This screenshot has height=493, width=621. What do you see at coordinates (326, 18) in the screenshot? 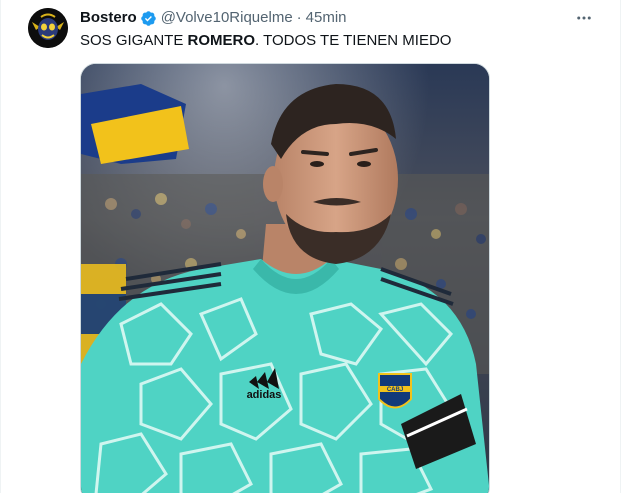
I see `timestamp: 45min` at bounding box center [326, 18].